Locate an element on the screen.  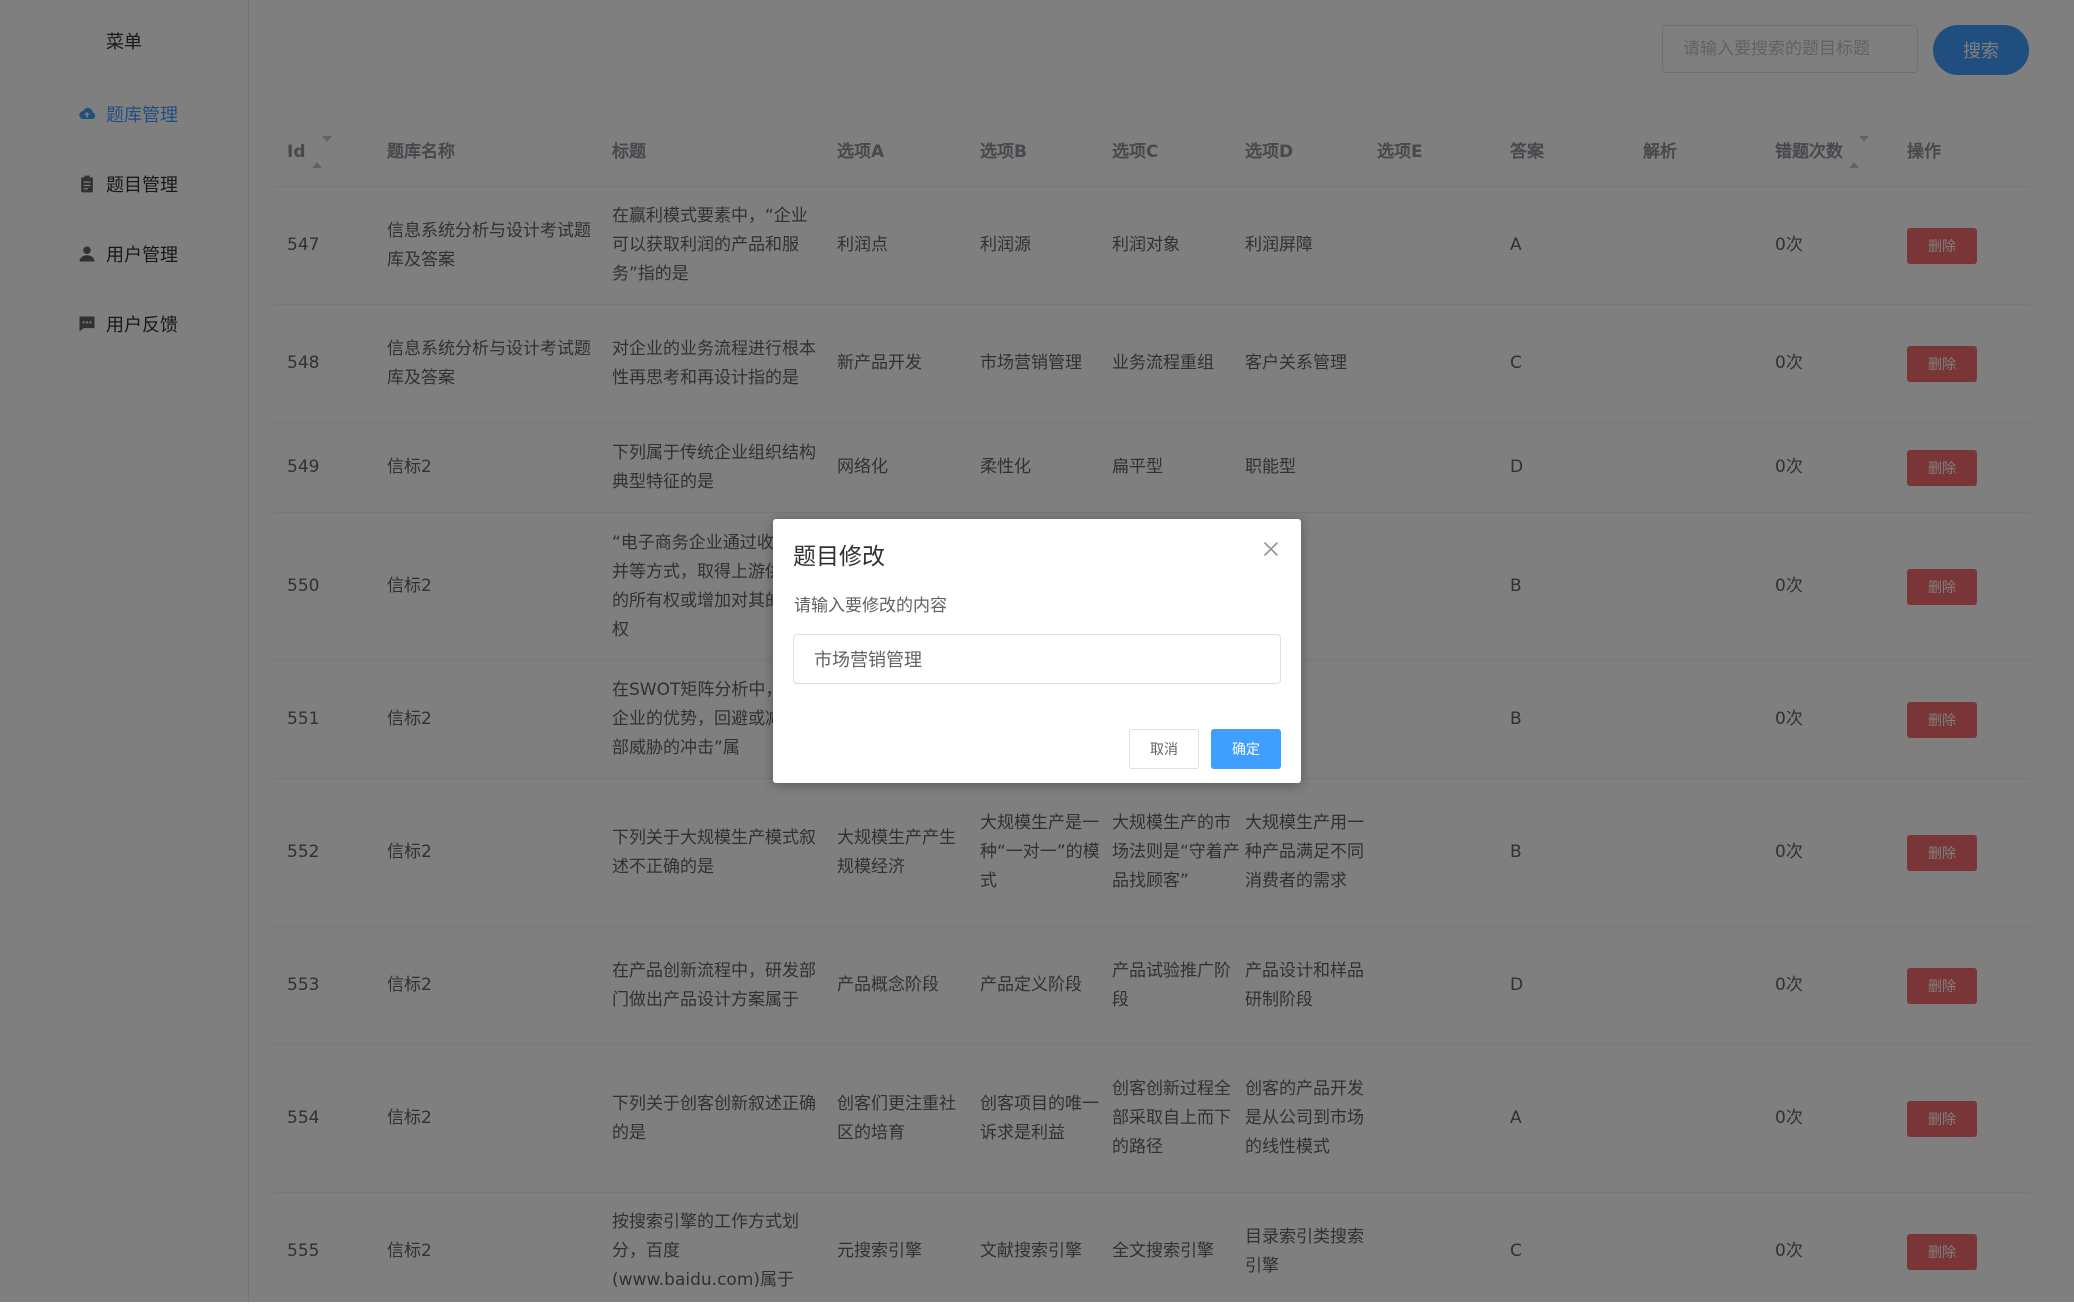
edit-dialog: 题目修改 请输入要修改的内容 取消 确定 is located at coordinates (1037, 651).